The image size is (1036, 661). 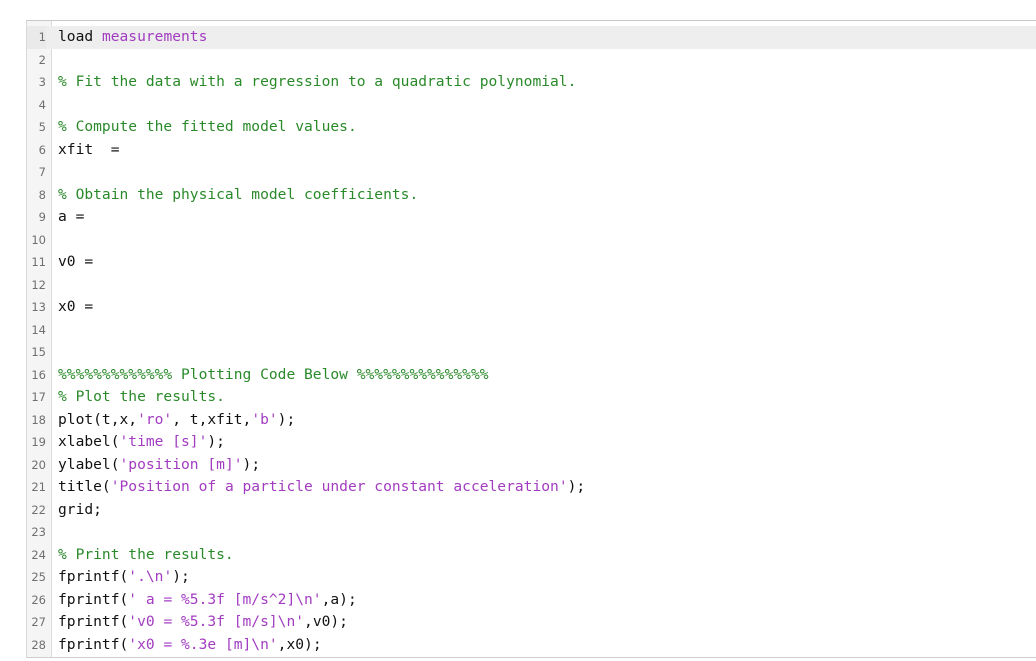 I want to click on line-number: 5, so click(x=42, y=127).